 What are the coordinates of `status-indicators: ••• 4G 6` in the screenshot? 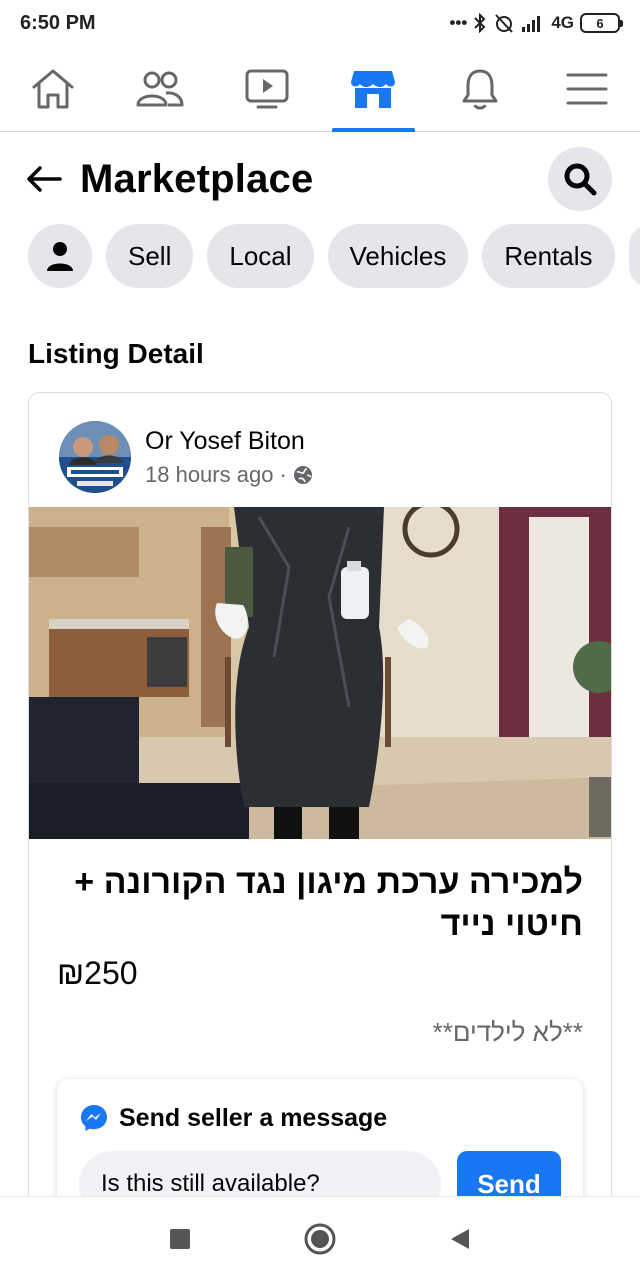 It's located at (536, 23).